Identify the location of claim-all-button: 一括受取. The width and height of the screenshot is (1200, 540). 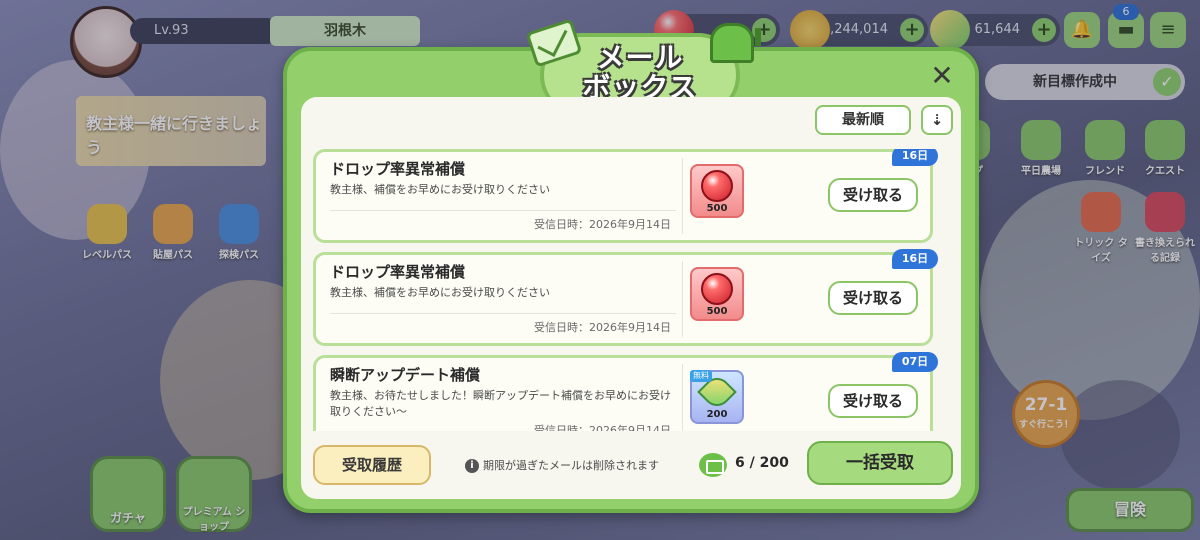
(880, 463).